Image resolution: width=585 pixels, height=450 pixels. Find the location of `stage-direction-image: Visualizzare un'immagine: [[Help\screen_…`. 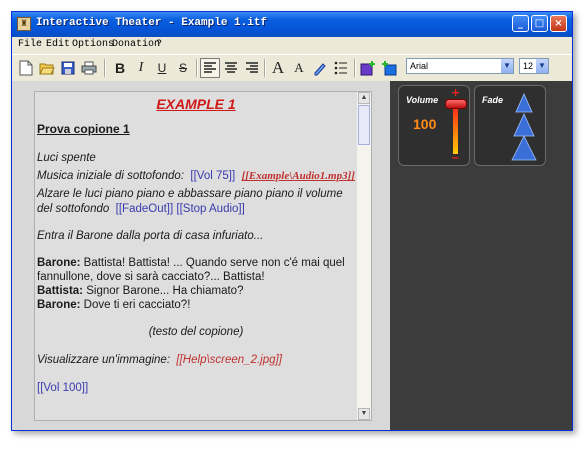

stage-direction-image: Visualizzare un'immagine: [[Help\screen_… is located at coordinates (159, 360).